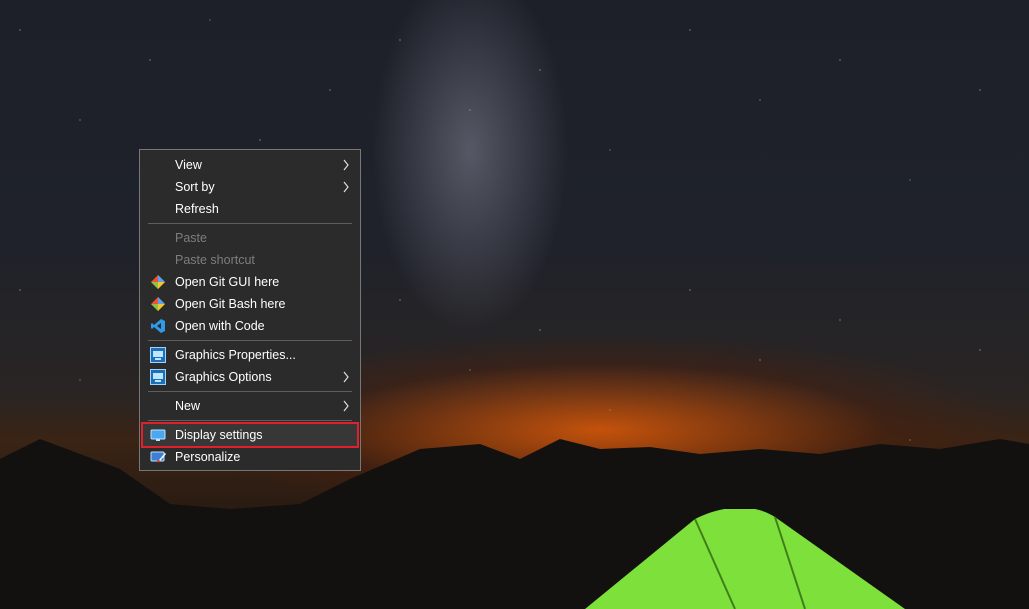 The image size is (1029, 609). I want to click on menu-item-open-with-code: Open with Code, so click(250, 326).